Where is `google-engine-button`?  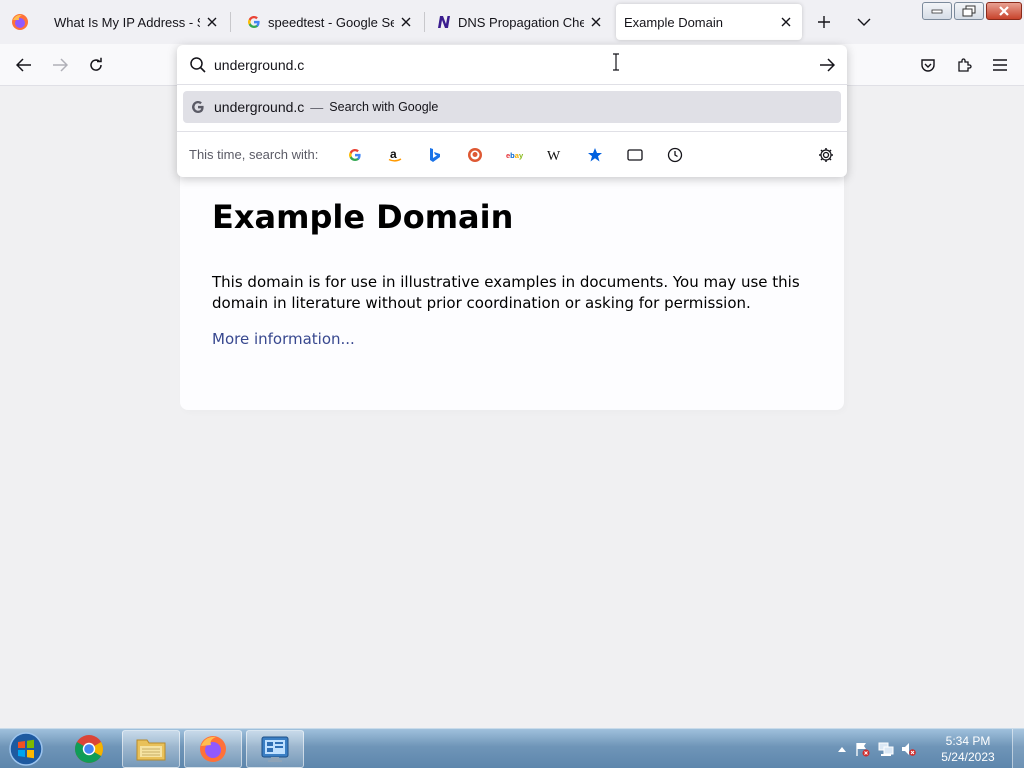 google-engine-button is located at coordinates (355, 155).